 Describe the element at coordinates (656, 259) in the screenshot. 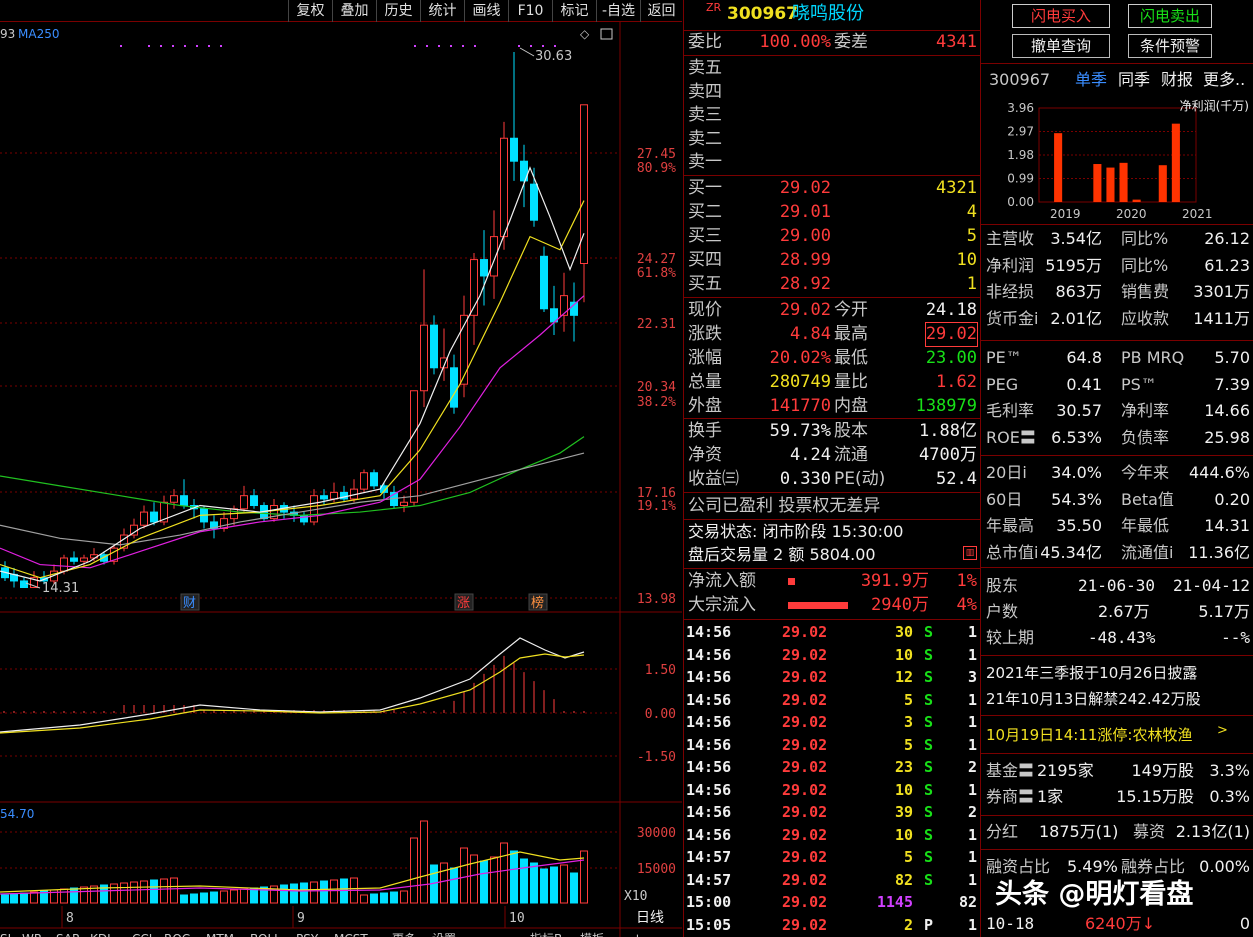

I see `price-tick: 24.27` at that location.